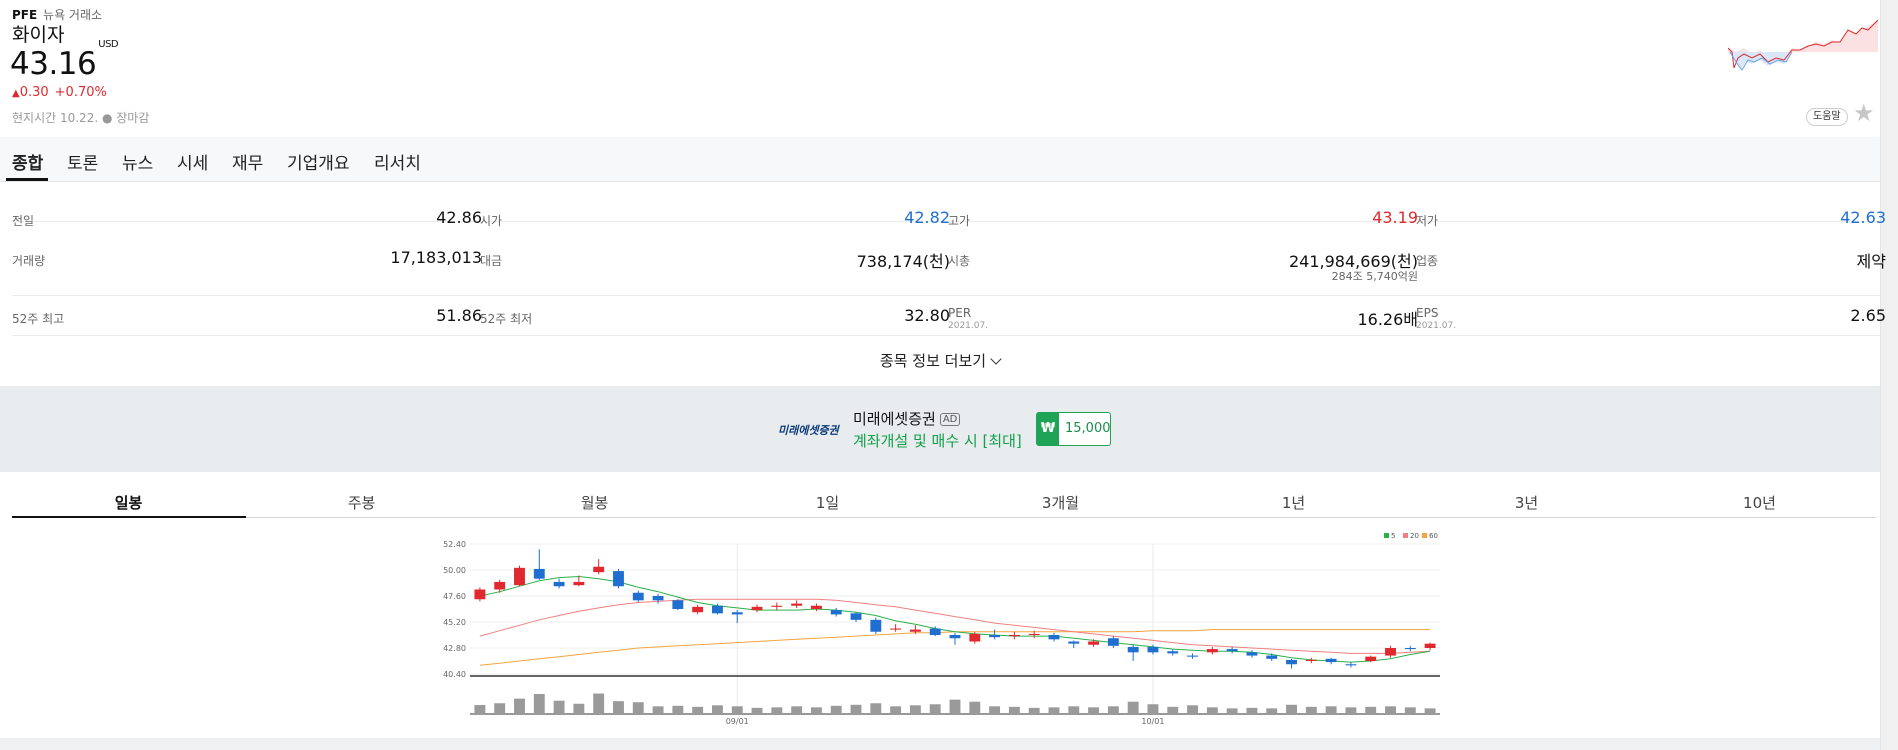  Describe the element at coordinates (1387, 319) in the screenshot. I see `stat-value: 16.26배` at that location.